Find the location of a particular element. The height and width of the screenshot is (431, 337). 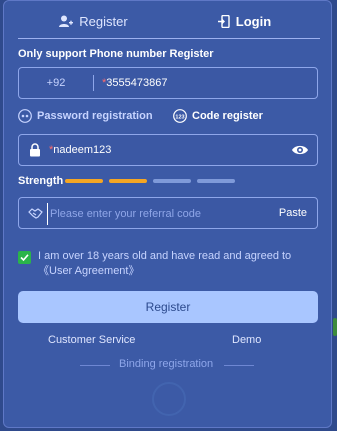

referral-code-input is located at coordinates (159, 214).